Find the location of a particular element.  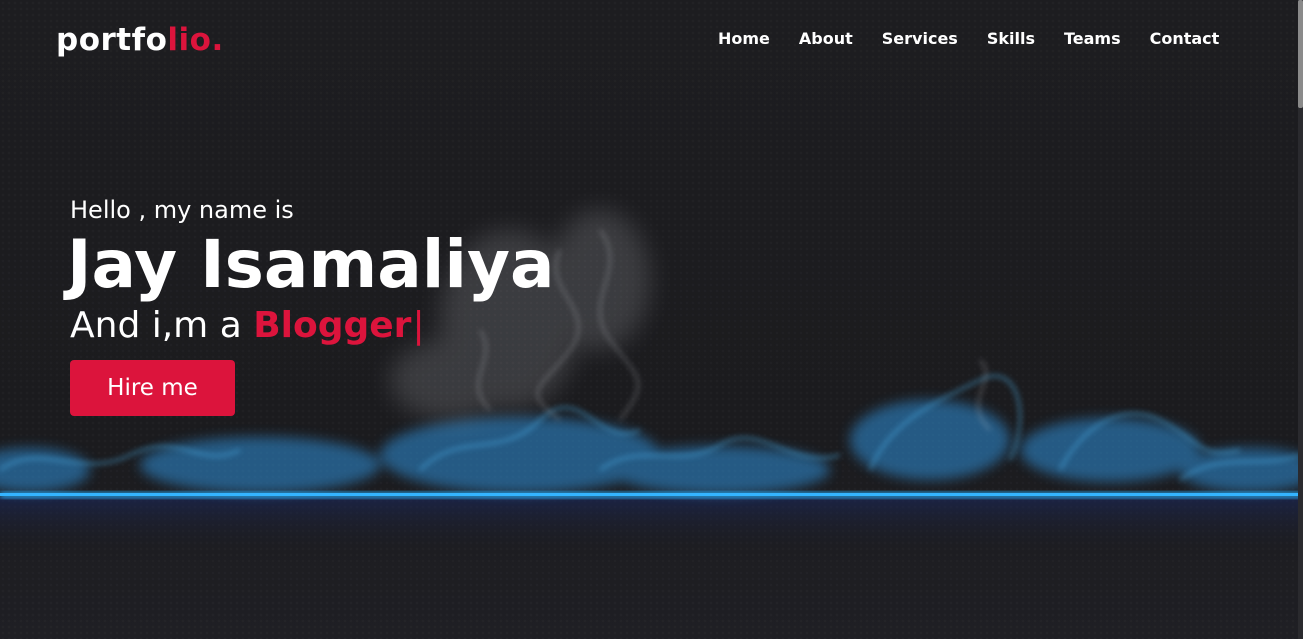

hero-role-typed: Blogger is located at coordinates (332, 325).